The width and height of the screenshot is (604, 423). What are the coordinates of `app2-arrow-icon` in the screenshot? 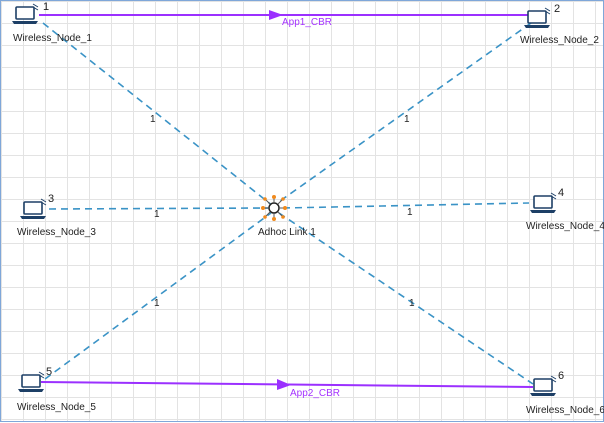 It's located at (284, 384).